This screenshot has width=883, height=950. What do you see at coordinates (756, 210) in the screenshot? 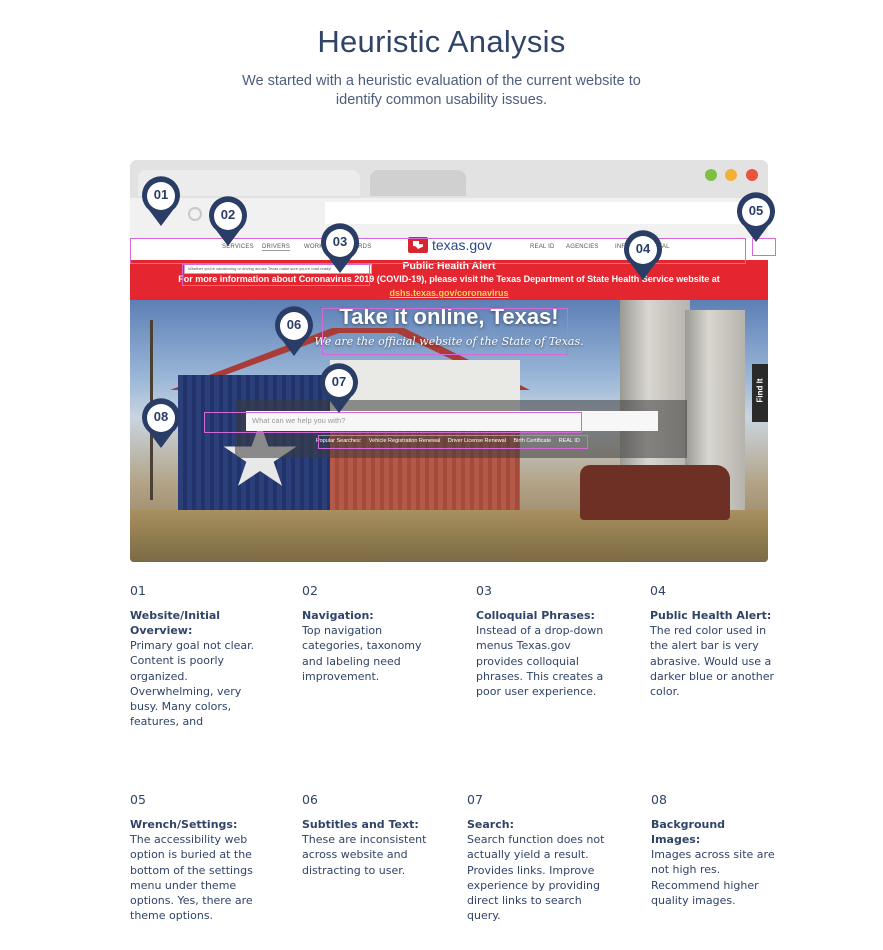
I see `marker-label: 05` at bounding box center [756, 210].